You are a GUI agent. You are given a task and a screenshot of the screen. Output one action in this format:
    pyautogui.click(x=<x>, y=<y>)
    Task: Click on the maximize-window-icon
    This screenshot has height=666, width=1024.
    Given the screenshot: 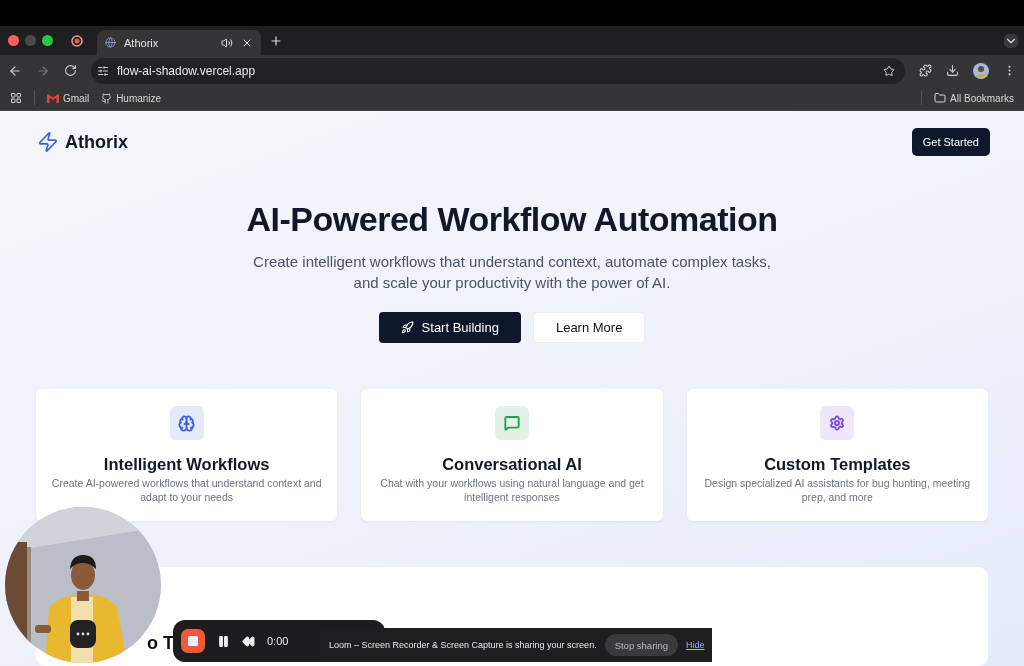 What is the action you would take?
    pyautogui.click(x=47, y=40)
    